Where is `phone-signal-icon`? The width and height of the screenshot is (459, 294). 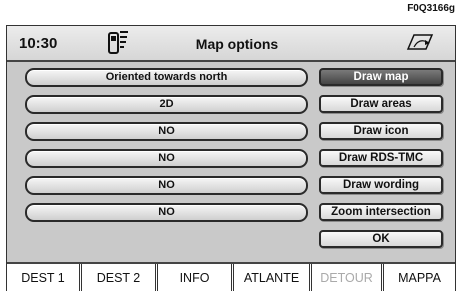
phone-signal-icon is located at coordinates (118, 42).